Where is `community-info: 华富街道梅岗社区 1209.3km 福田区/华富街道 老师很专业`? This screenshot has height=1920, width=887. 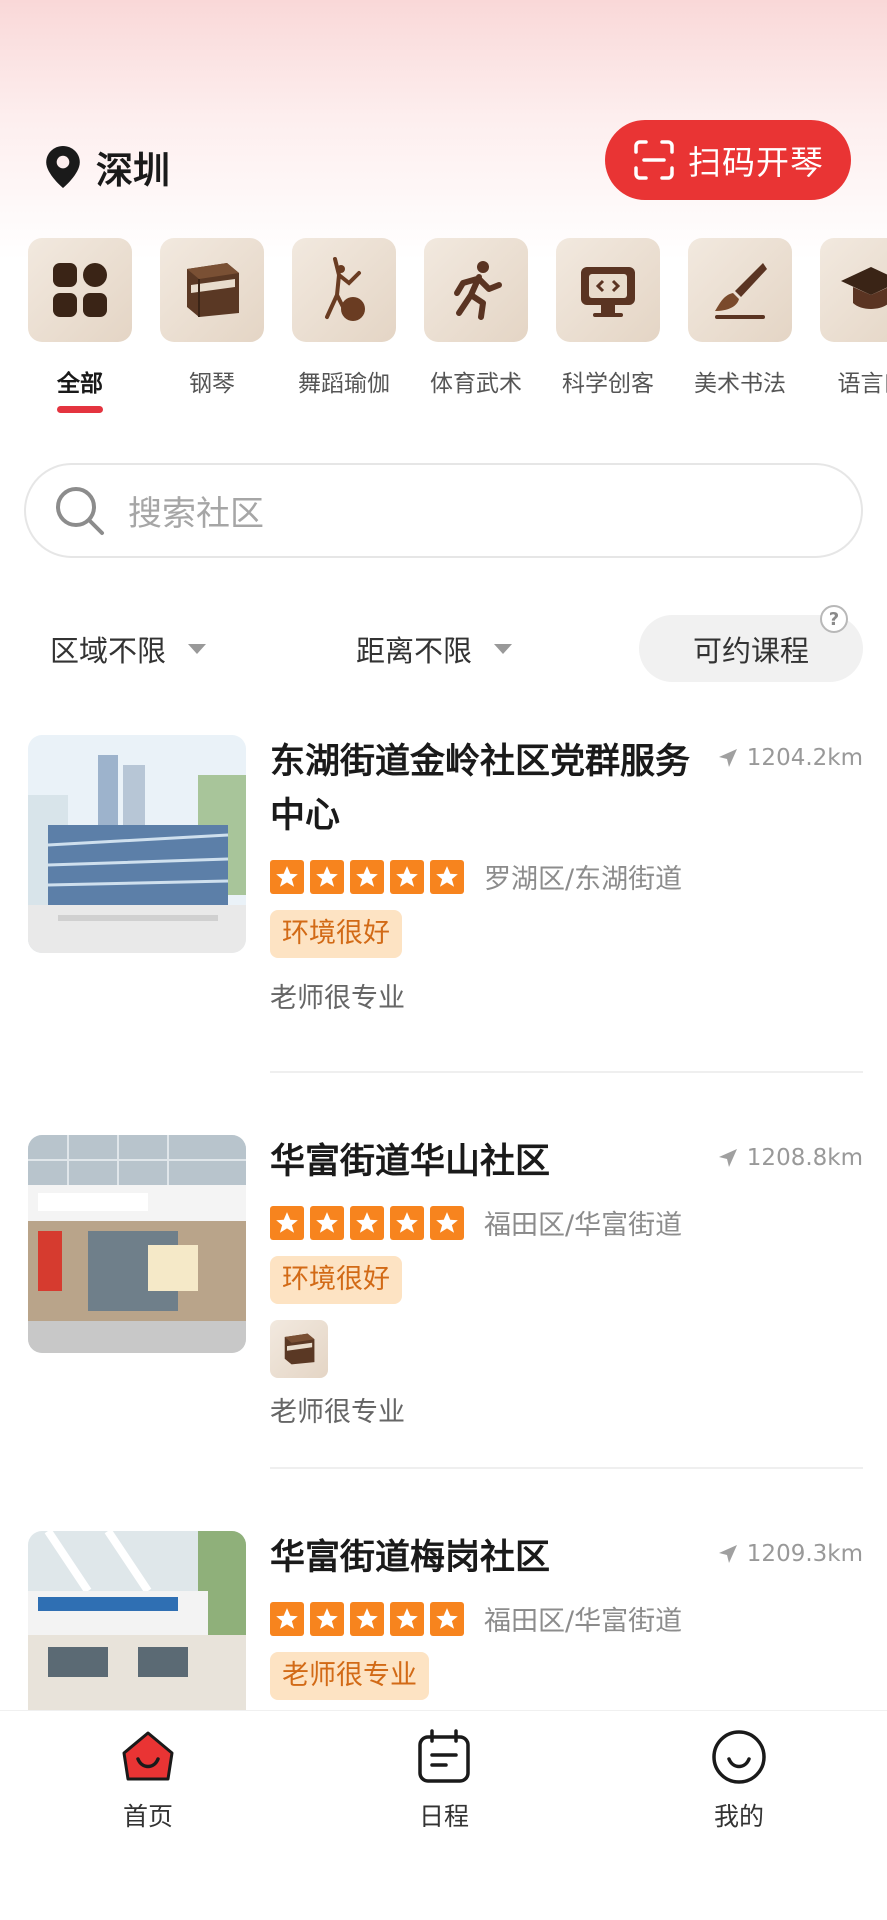
community-info: 华富街道梅岗社区 1209.3km 福田区/华富街道 老师很专业 is located at coordinates (570, 1615).